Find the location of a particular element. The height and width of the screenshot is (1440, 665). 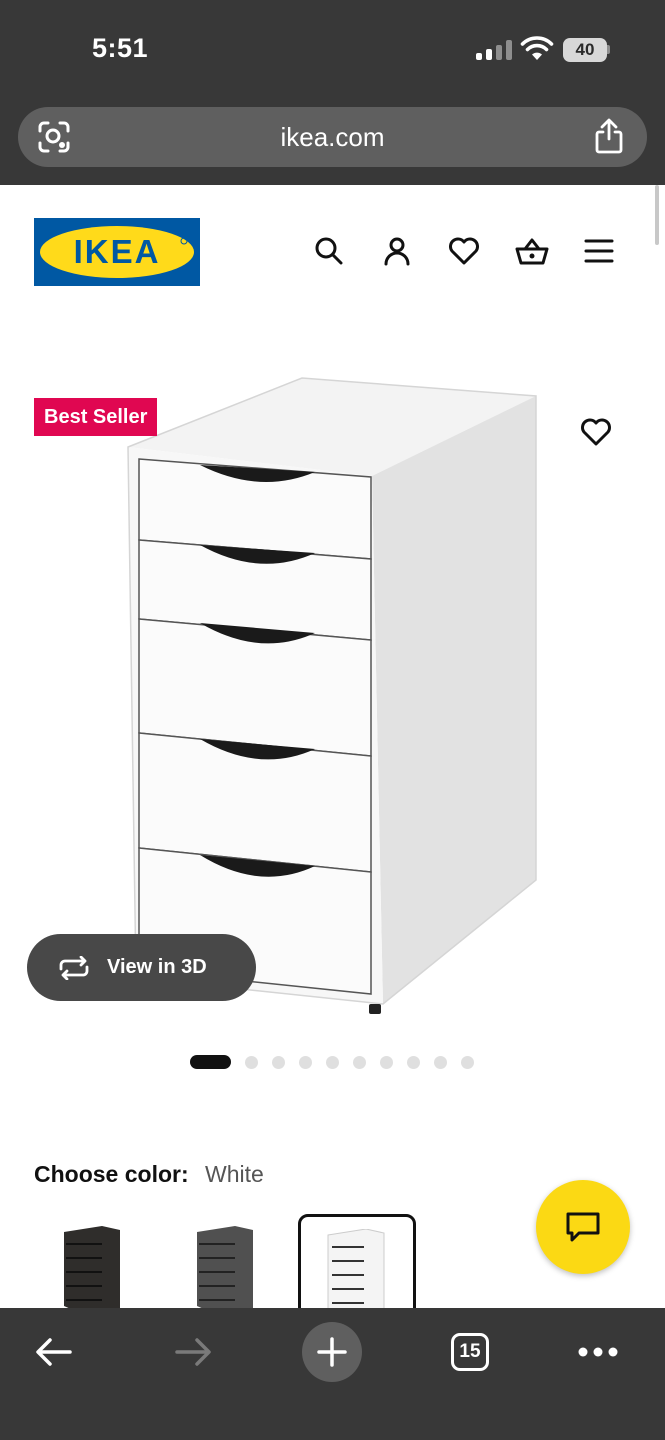

browser-bottom-toolbar: 15 is located at coordinates (332, 1374).